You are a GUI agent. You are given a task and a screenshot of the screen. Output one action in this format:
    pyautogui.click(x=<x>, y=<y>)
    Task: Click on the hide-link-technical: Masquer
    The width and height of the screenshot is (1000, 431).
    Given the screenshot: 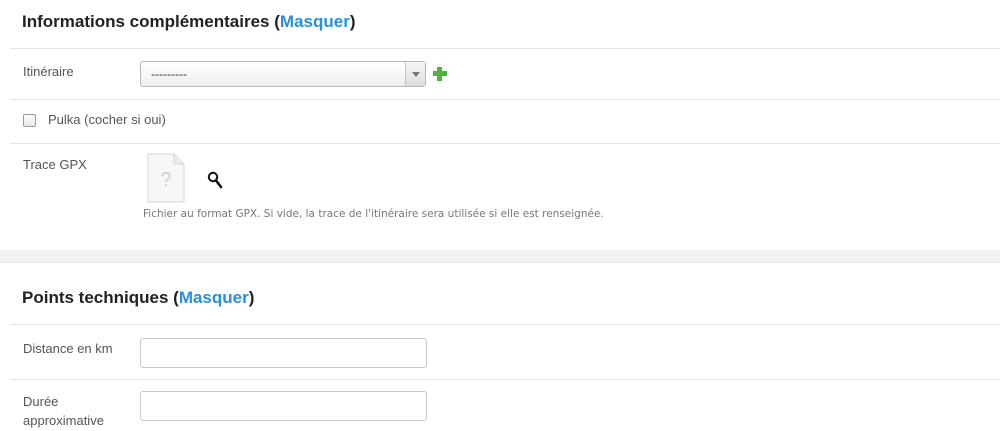 What is the action you would take?
    pyautogui.click(x=214, y=297)
    